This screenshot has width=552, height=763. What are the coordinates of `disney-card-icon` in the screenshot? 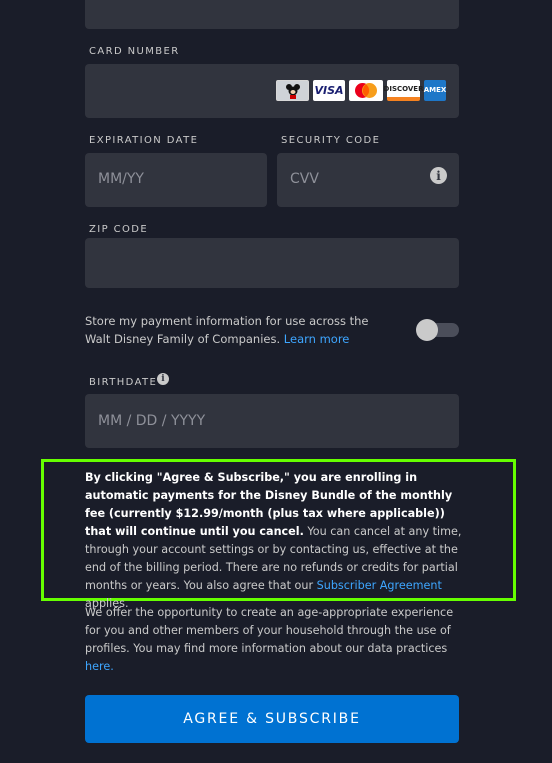 It's located at (292, 90).